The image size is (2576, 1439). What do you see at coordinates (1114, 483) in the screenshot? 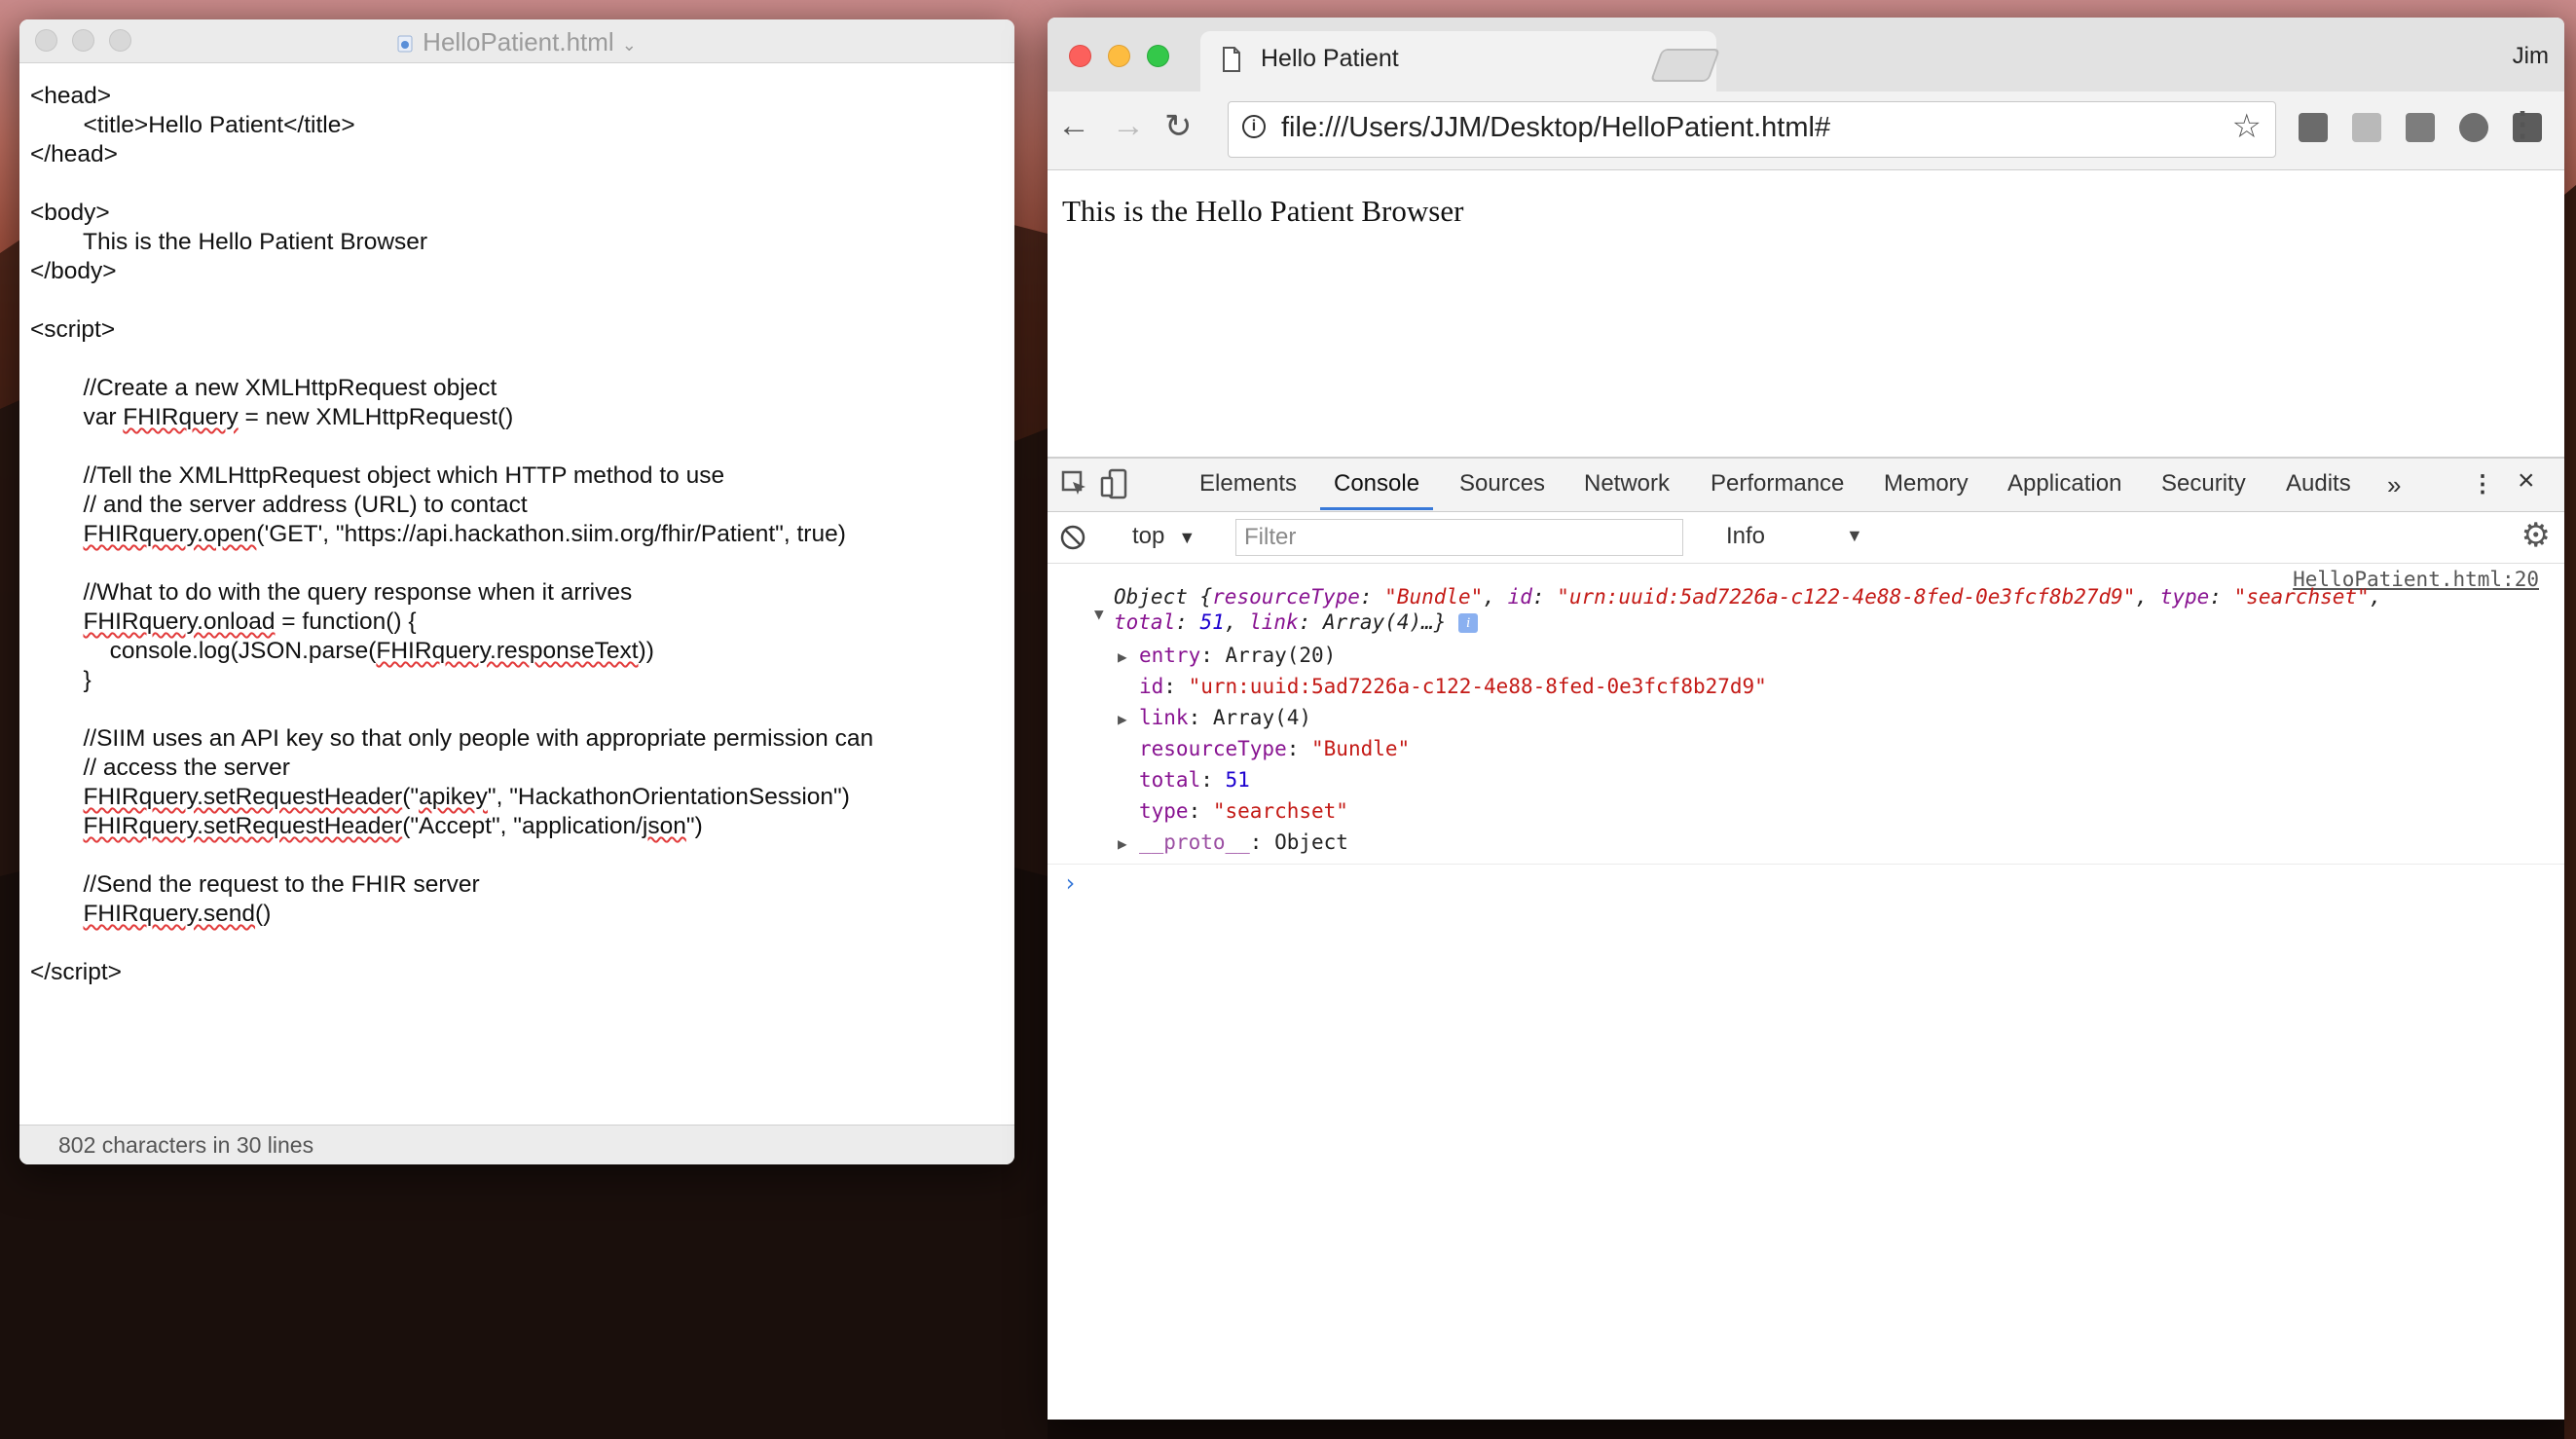
I see `device-toolbar-icon` at bounding box center [1114, 483].